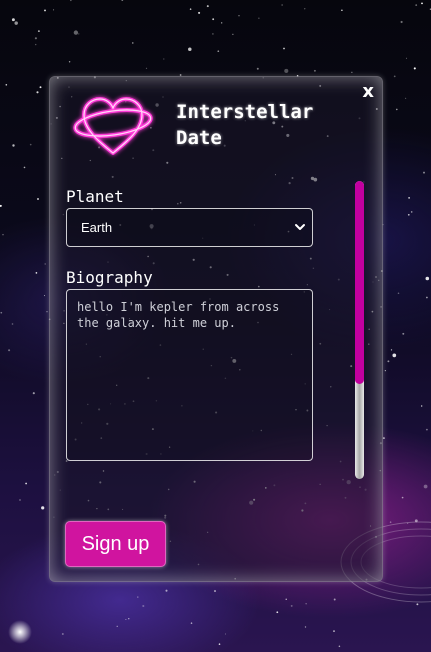 The image size is (431, 652). I want to click on planet-select-value: Earth, so click(97, 227).